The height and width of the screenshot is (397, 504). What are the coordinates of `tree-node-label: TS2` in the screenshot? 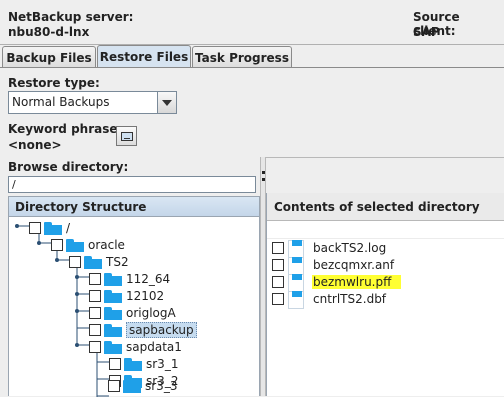 It's located at (117, 262).